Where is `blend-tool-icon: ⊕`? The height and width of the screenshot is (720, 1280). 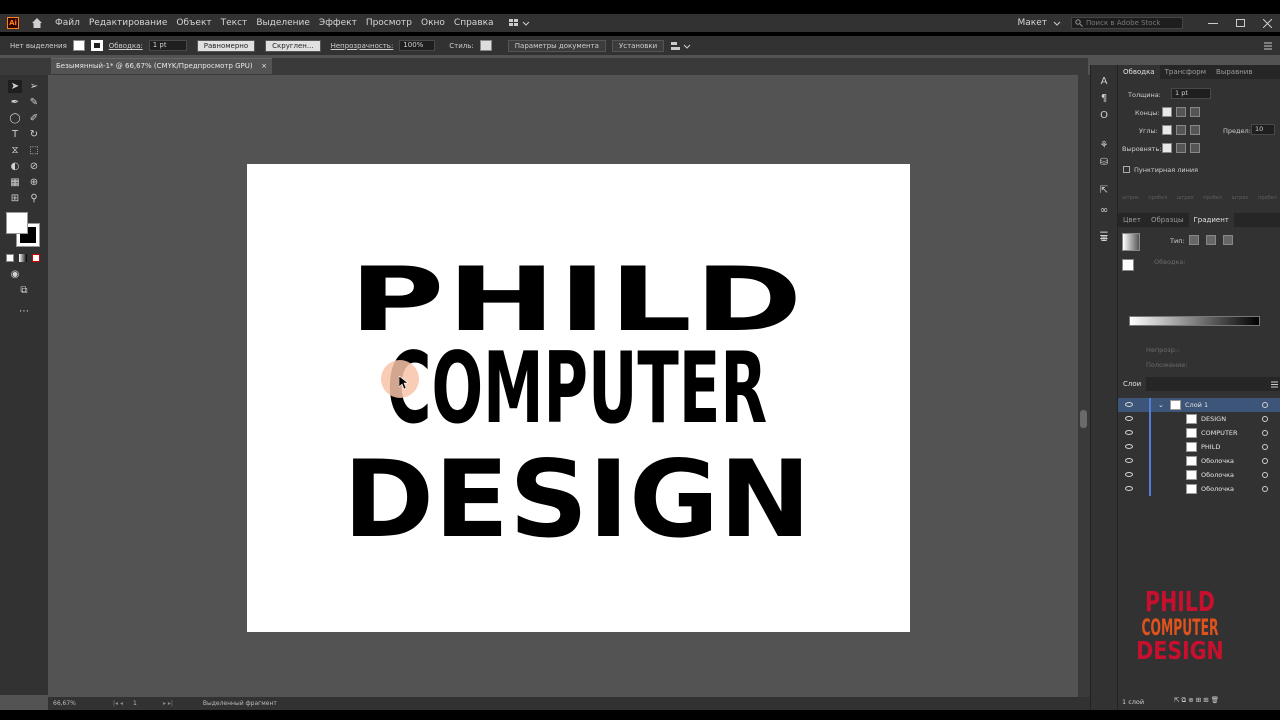
blend-tool-icon: ⊕ is located at coordinates (34, 182).